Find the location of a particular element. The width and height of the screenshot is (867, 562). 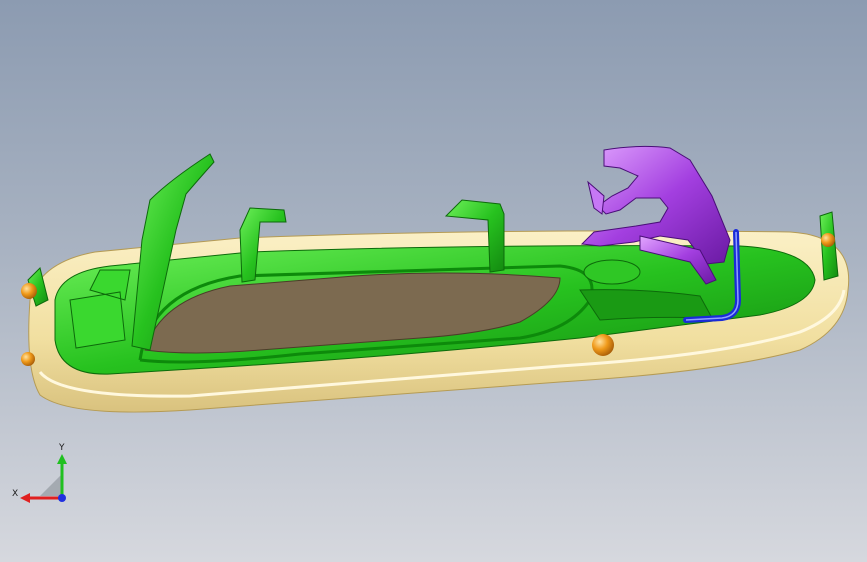

x-axis-label: X is located at coordinates (15, 494).